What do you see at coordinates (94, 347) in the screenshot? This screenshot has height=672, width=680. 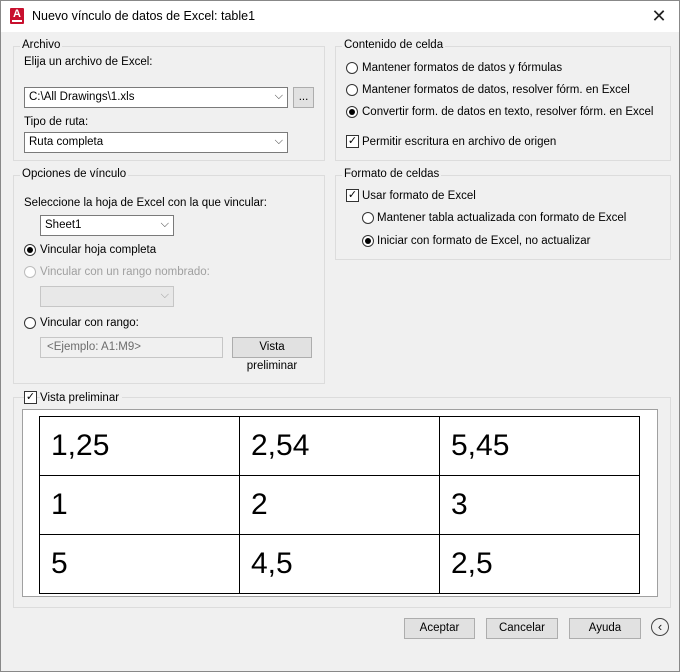 I see `range-placeholder: <Ejemplo: A1:M9>` at bounding box center [94, 347].